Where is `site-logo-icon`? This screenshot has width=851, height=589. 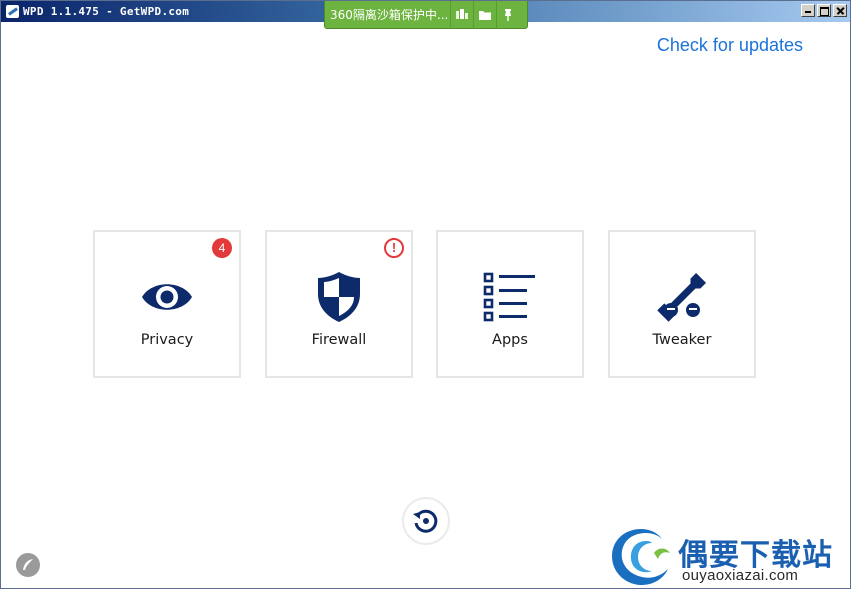 site-logo-icon is located at coordinates (641, 557).